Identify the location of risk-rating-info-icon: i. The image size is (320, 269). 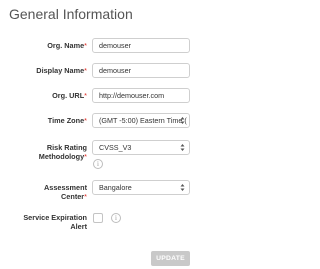
(98, 164).